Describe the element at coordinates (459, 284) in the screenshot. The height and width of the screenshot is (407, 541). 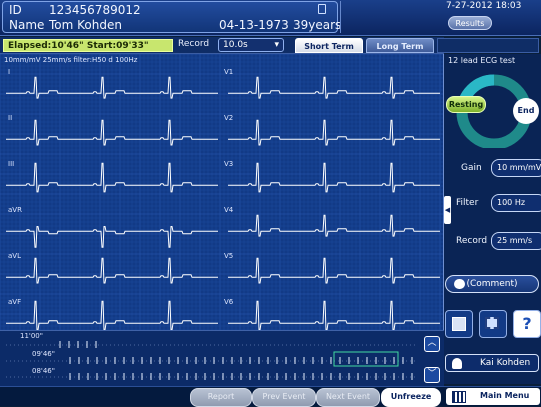
I see `speech-bubble-icon` at that location.